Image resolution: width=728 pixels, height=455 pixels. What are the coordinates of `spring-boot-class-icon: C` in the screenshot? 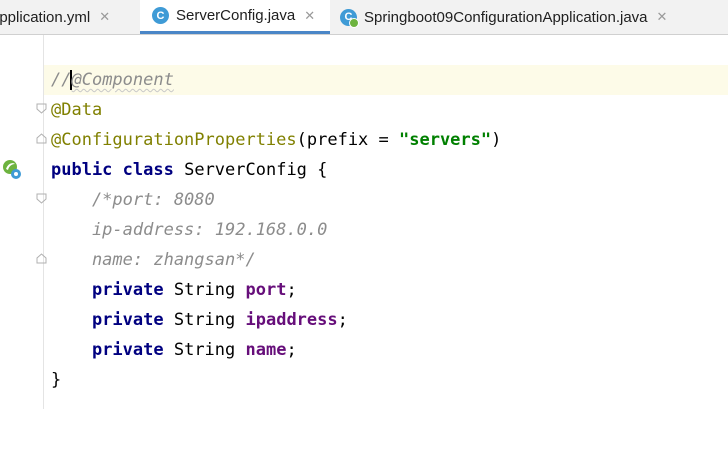 It's located at (349, 18).